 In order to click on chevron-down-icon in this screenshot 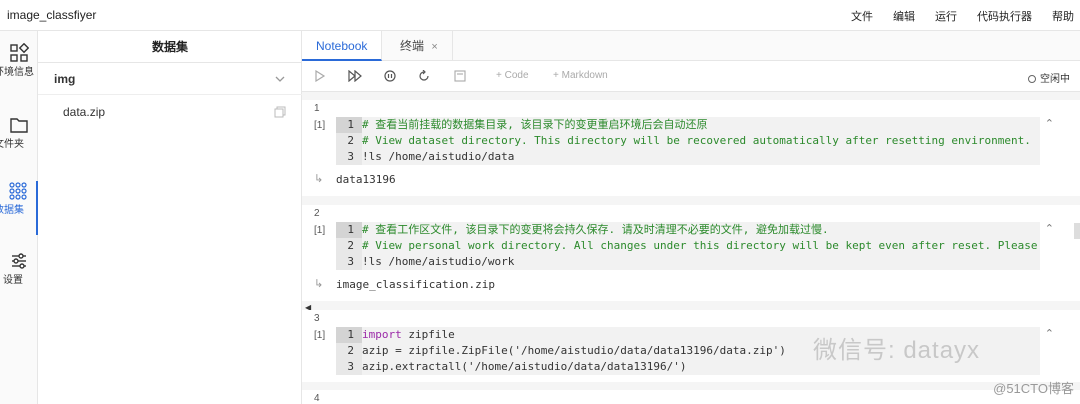, I will do `click(280, 79)`.